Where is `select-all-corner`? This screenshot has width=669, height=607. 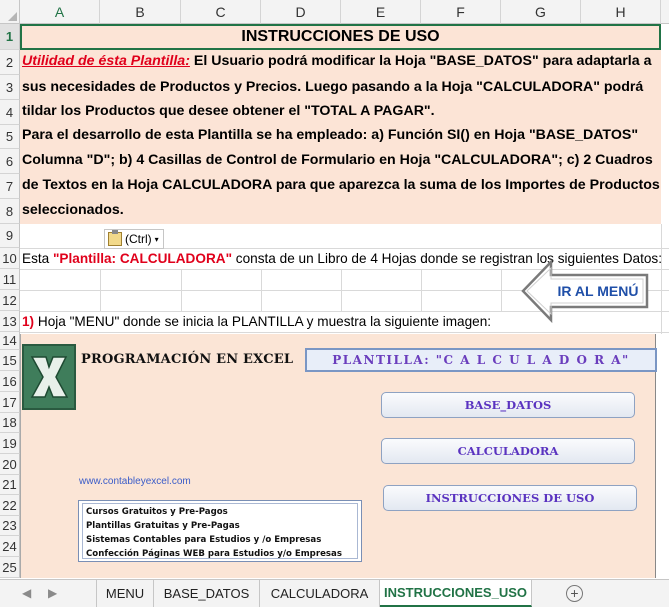
select-all-corner is located at coordinates (10, 12).